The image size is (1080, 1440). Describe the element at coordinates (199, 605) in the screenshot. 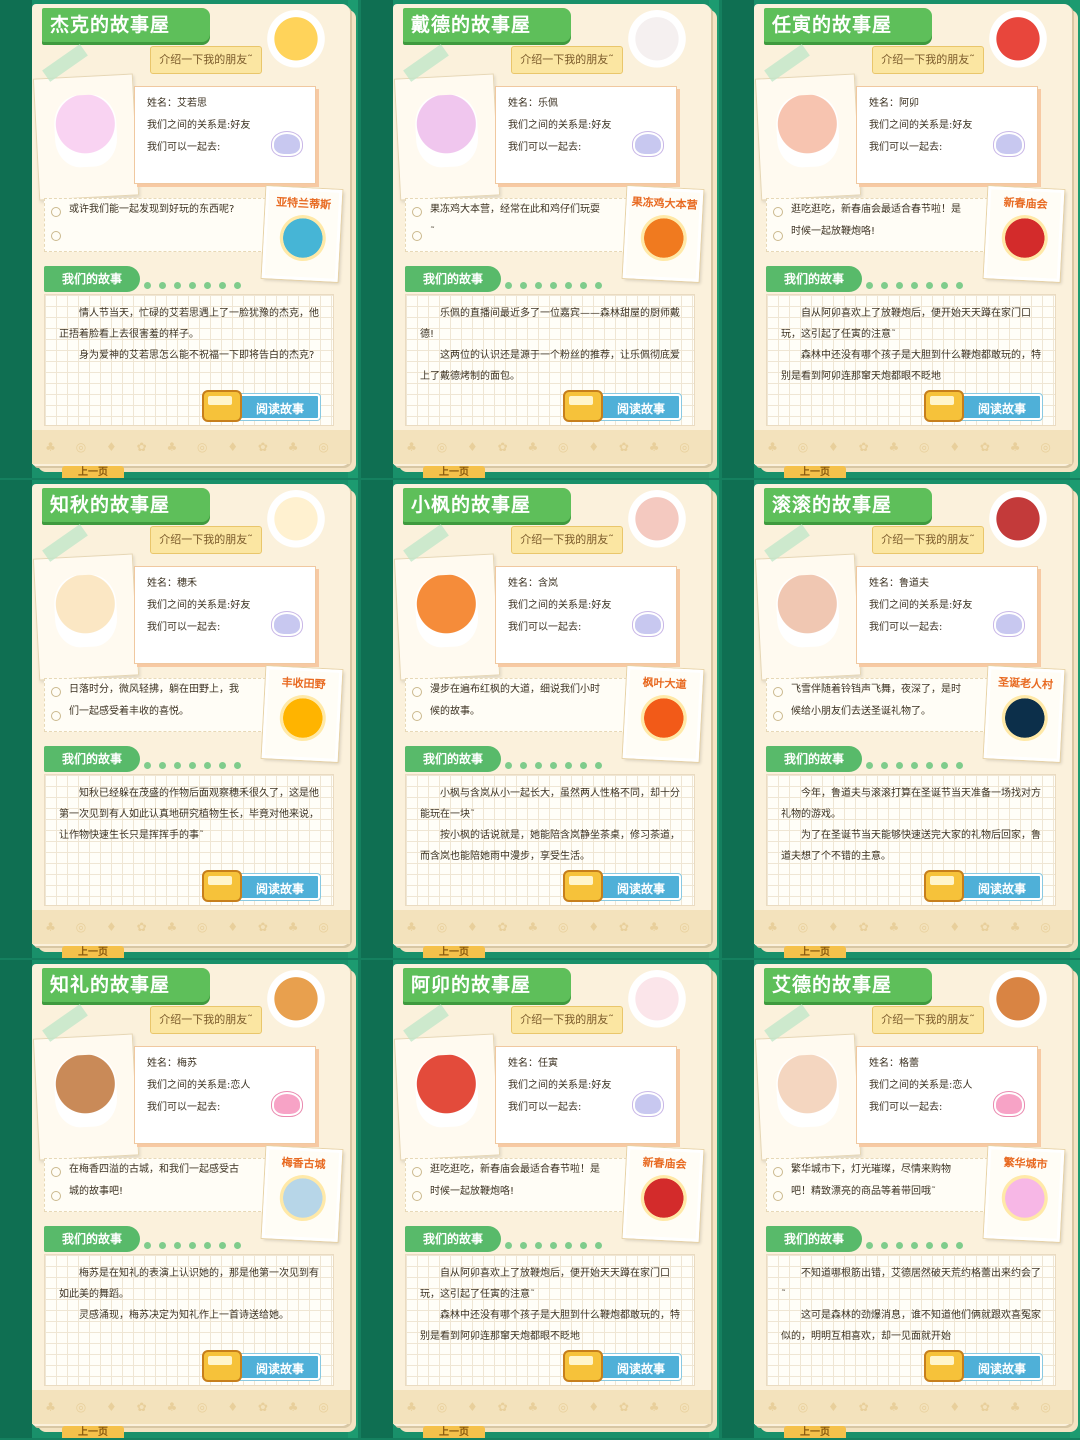

I see `relation-text: 我们之间的关系是:好友` at that location.